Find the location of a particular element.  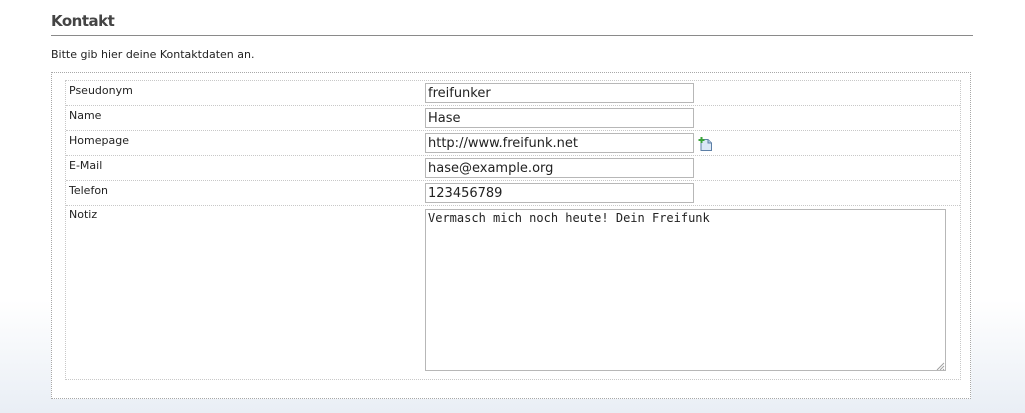

email-input is located at coordinates (559, 168).